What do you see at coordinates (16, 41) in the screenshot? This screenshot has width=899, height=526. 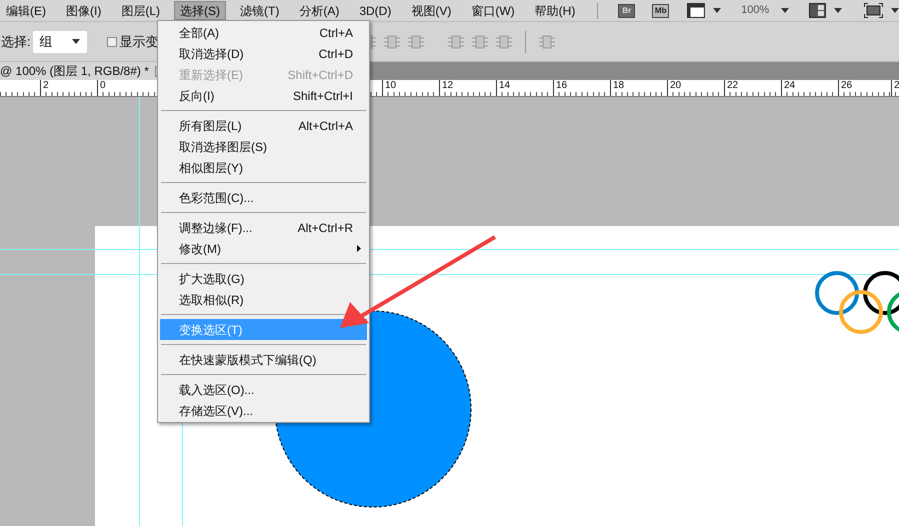 I see `select-label: 选择:` at bounding box center [16, 41].